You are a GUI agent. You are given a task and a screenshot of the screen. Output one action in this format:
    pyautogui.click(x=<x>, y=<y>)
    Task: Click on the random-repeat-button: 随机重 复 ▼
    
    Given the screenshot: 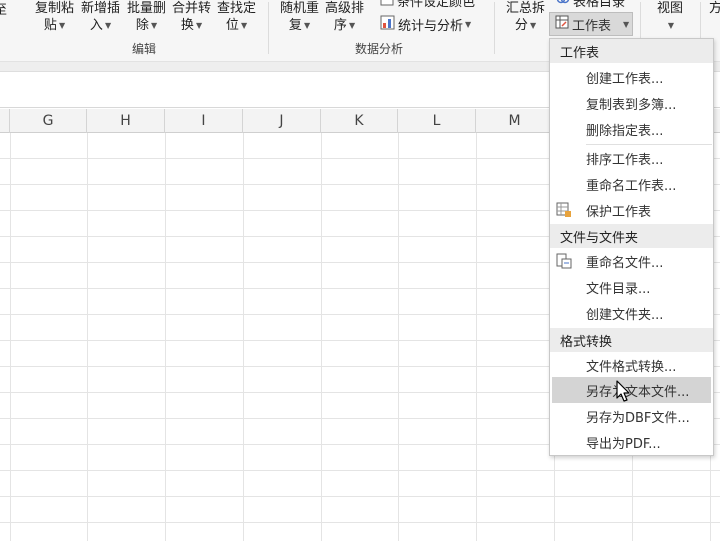 What is the action you would take?
    pyautogui.click(x=299, y=17)
    